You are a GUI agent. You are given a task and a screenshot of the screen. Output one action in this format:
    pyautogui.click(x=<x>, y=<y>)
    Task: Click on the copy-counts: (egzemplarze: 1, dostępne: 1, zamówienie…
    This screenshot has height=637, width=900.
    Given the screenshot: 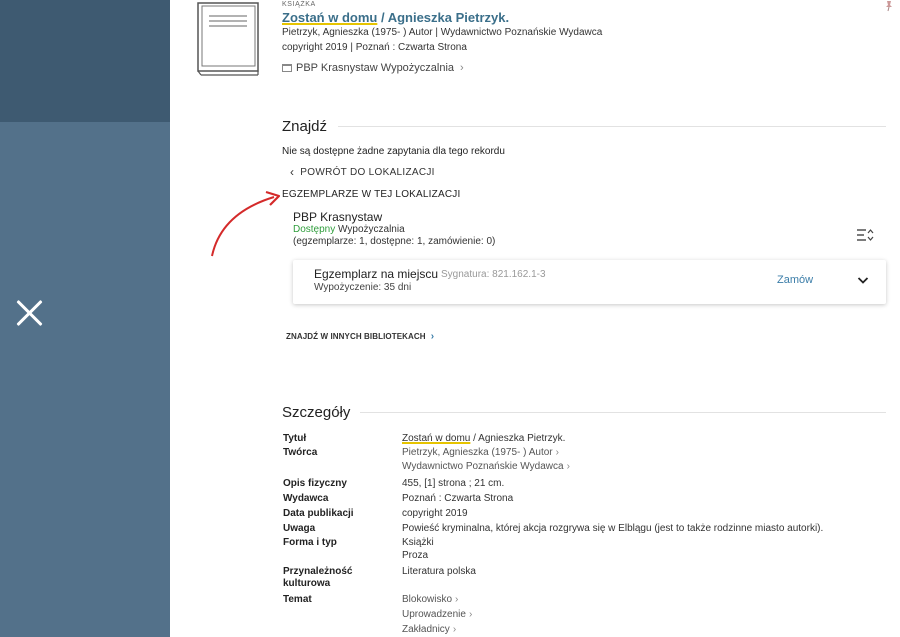 What is the action you would take?
    pyautogui.click(x=394, y=241)
    